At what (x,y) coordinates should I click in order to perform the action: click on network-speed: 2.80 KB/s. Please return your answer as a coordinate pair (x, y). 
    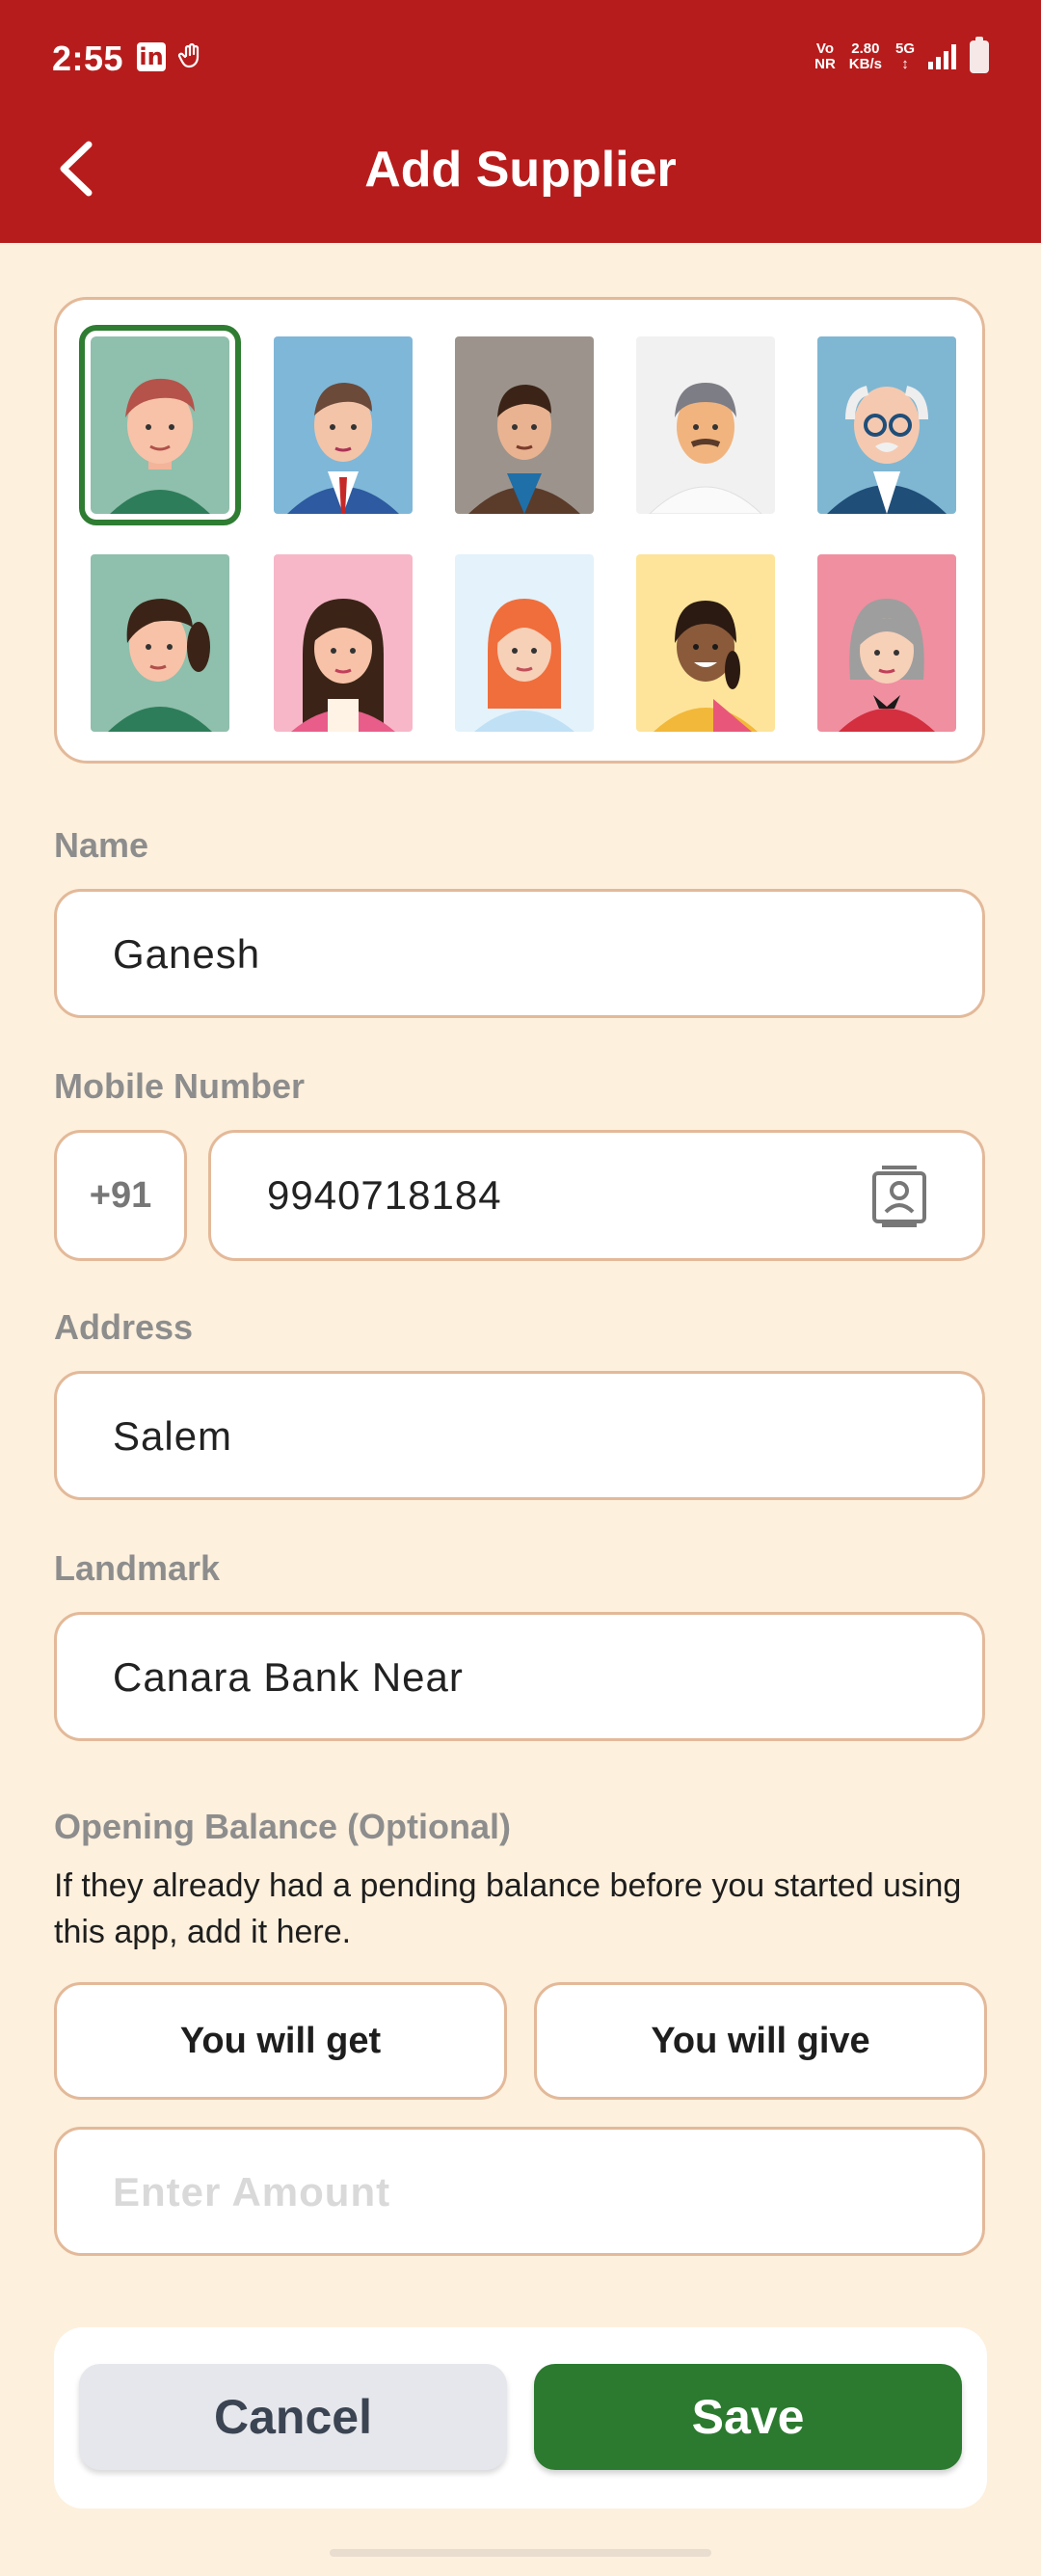
    Looking at the image, I should click on (865, 56).